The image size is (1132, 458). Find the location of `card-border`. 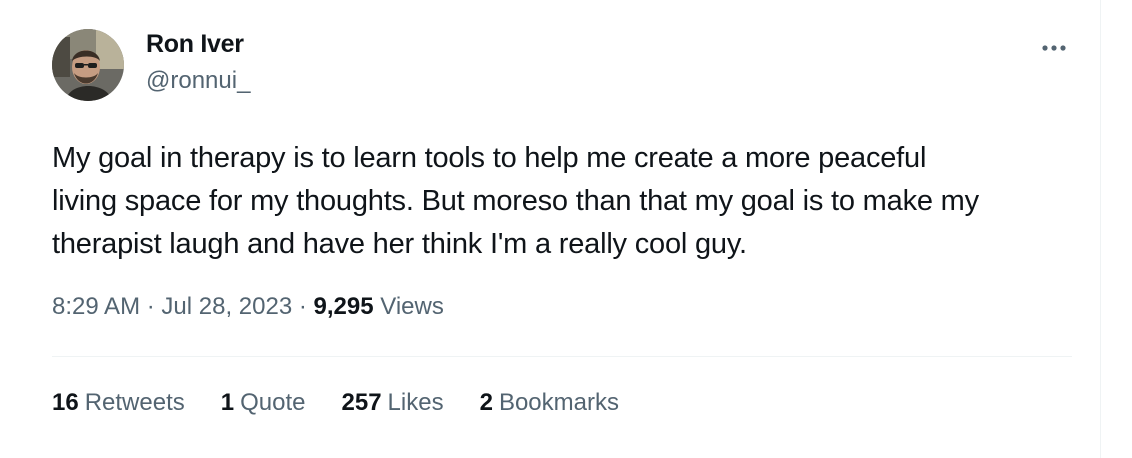

card-border is located at coordinates (1100, 229).